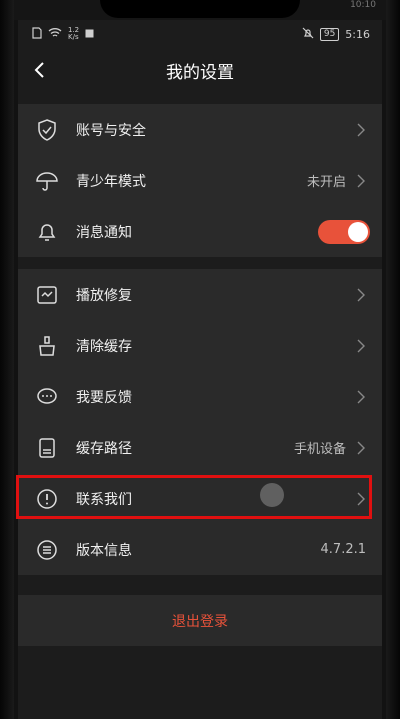 Image resolution: width=400 pixels, height=719 pixels. What do you see at coordinates (329, 34) in the screenshot?
I see `battery-indicator: 95` at bounding box center [329, 34].